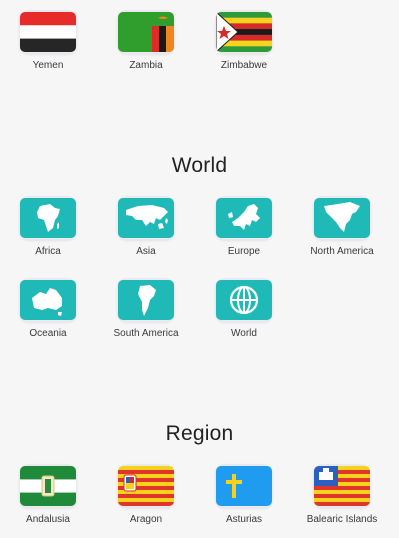 Image resolution: width=399 pixels, height=538 pixels. I want to click on world-tile-europe: Europe, so click(244, 227).